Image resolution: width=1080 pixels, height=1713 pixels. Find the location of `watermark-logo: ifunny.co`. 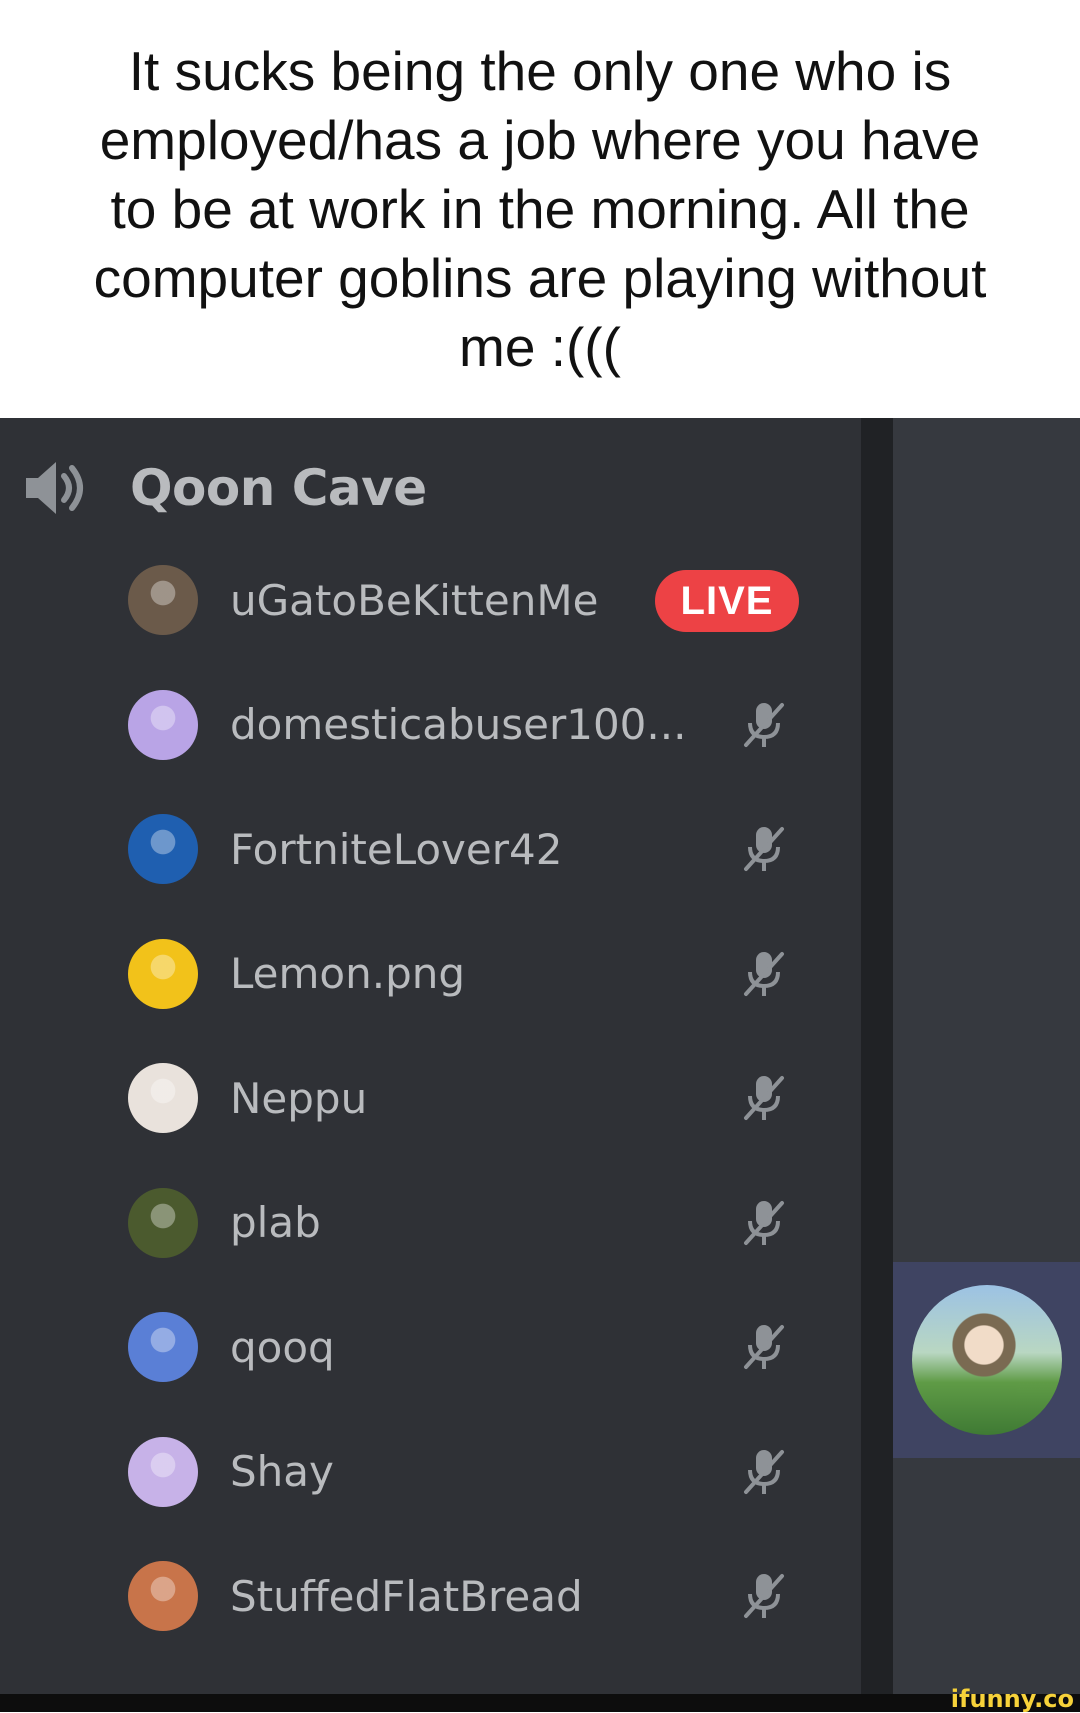

watermark-logo: ifunny.co is located at coordinates (1012, 1699).